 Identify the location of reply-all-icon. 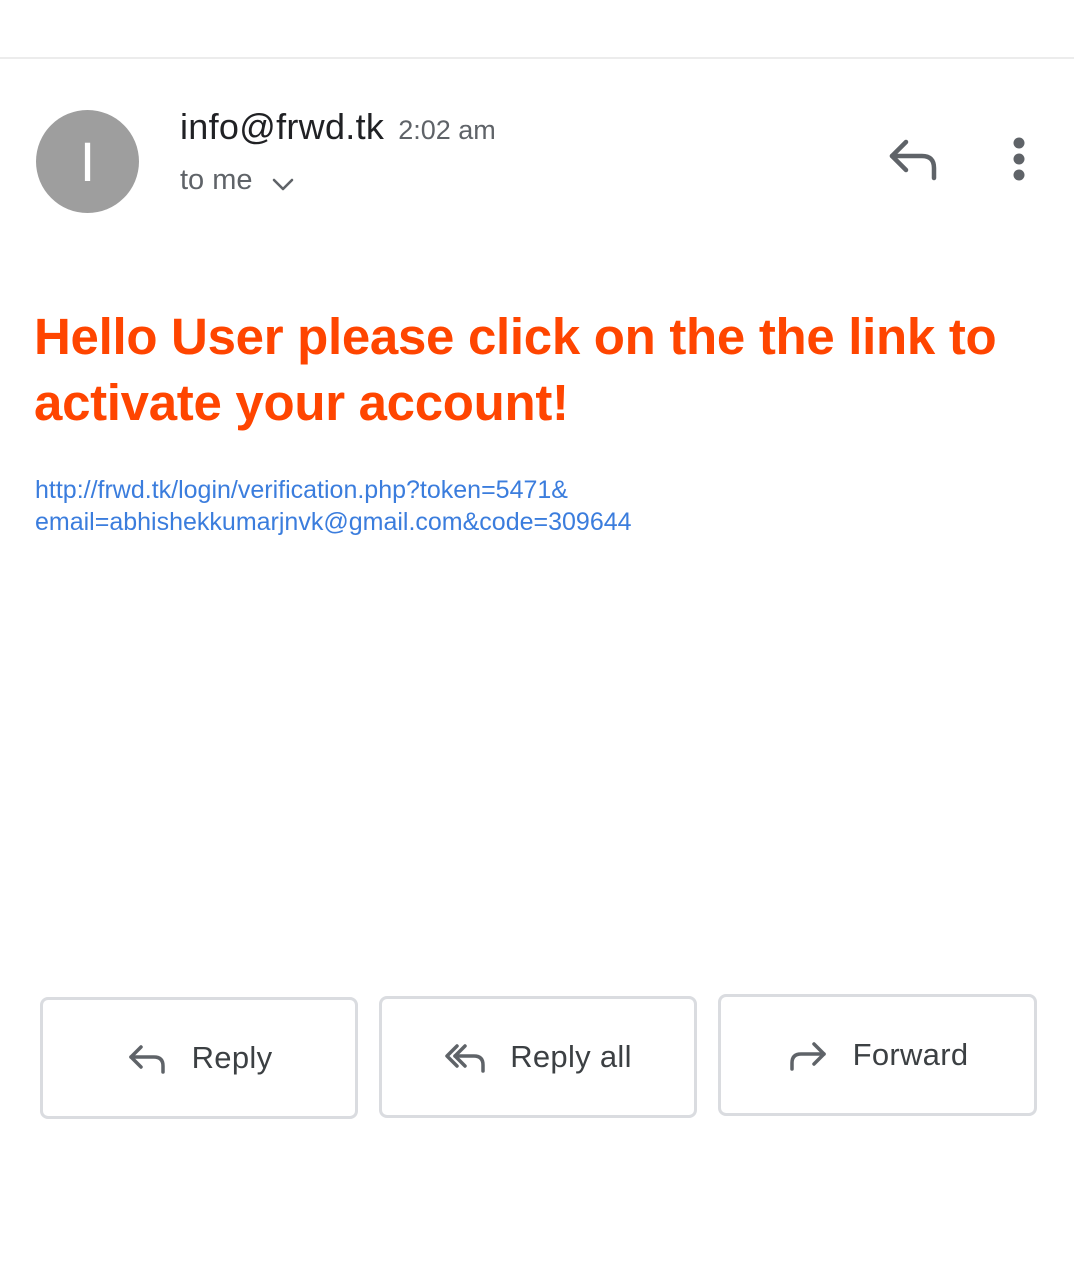
(465, 1058).